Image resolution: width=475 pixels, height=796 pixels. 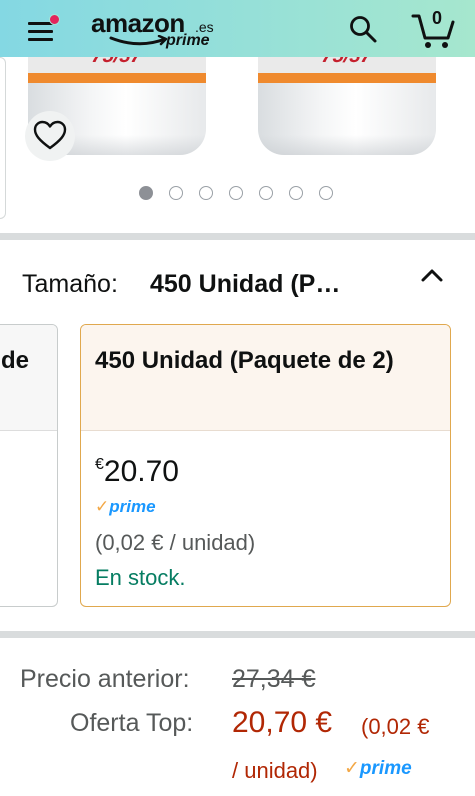 What do you see at coordinates (175, 542) in the screenshot?
I see `unit-price: (0,02 € / unidad)` at bounding box center [175, 542].